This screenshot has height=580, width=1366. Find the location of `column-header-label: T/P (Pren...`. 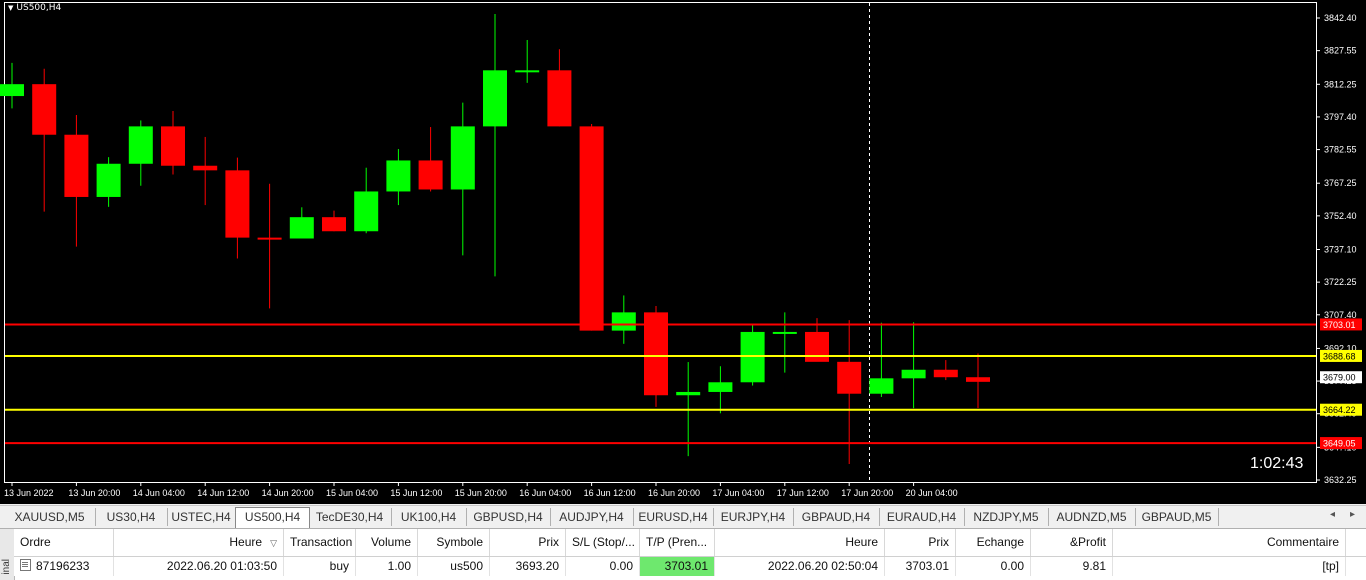

column-header-label: T/P (Pren... is located at coordinates (677, 542).